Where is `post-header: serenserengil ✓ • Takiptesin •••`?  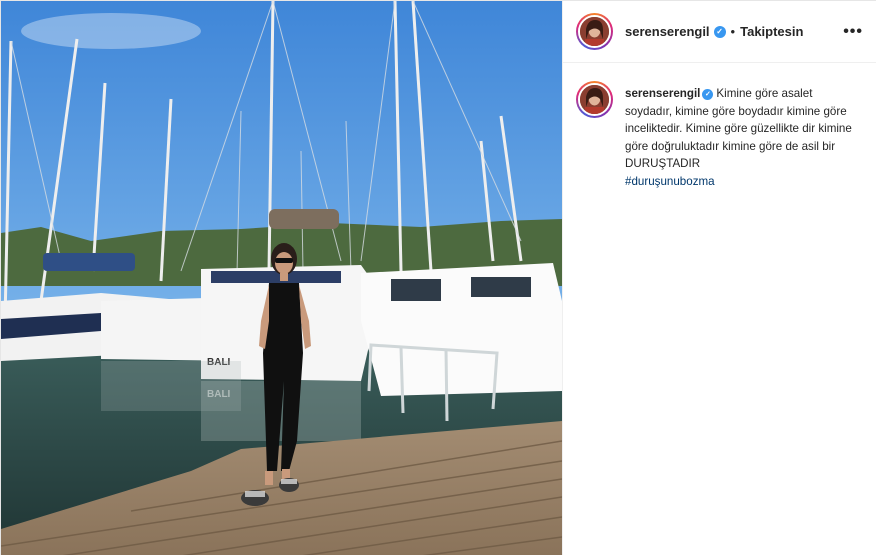
post-header: serenserengil ✓ • Takiptesin ••• is located at coordinates (719, 32).